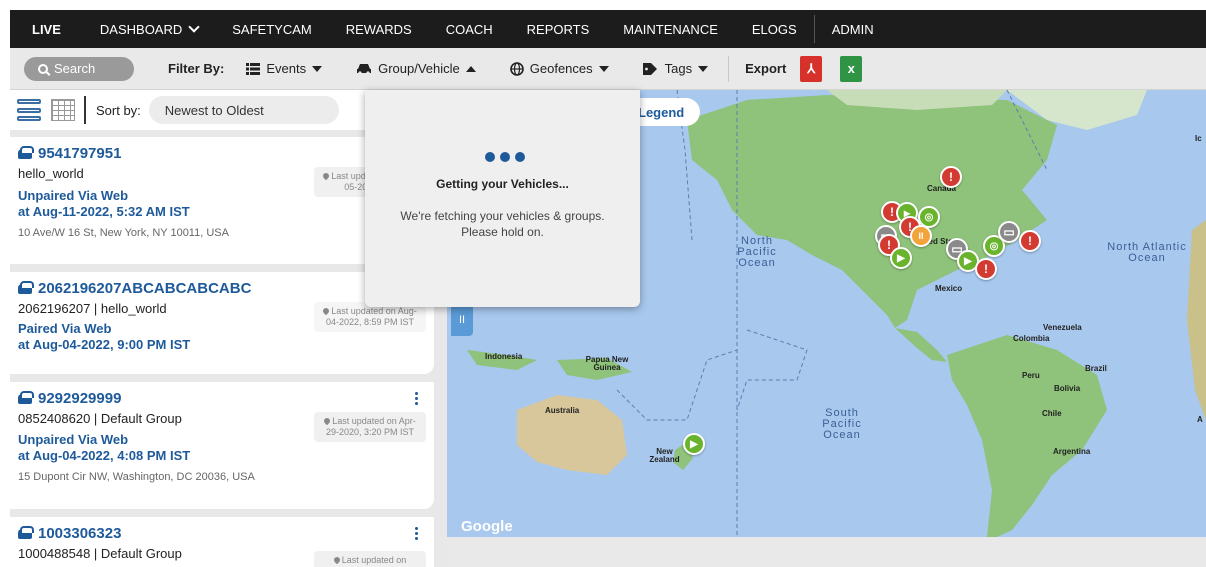 Image resolution: width=1206 pixels, height=567 pixels. Describe the element at coordinates (774, 29) in the screenshot. I see `nav-elogs: ELOGS` at that location.